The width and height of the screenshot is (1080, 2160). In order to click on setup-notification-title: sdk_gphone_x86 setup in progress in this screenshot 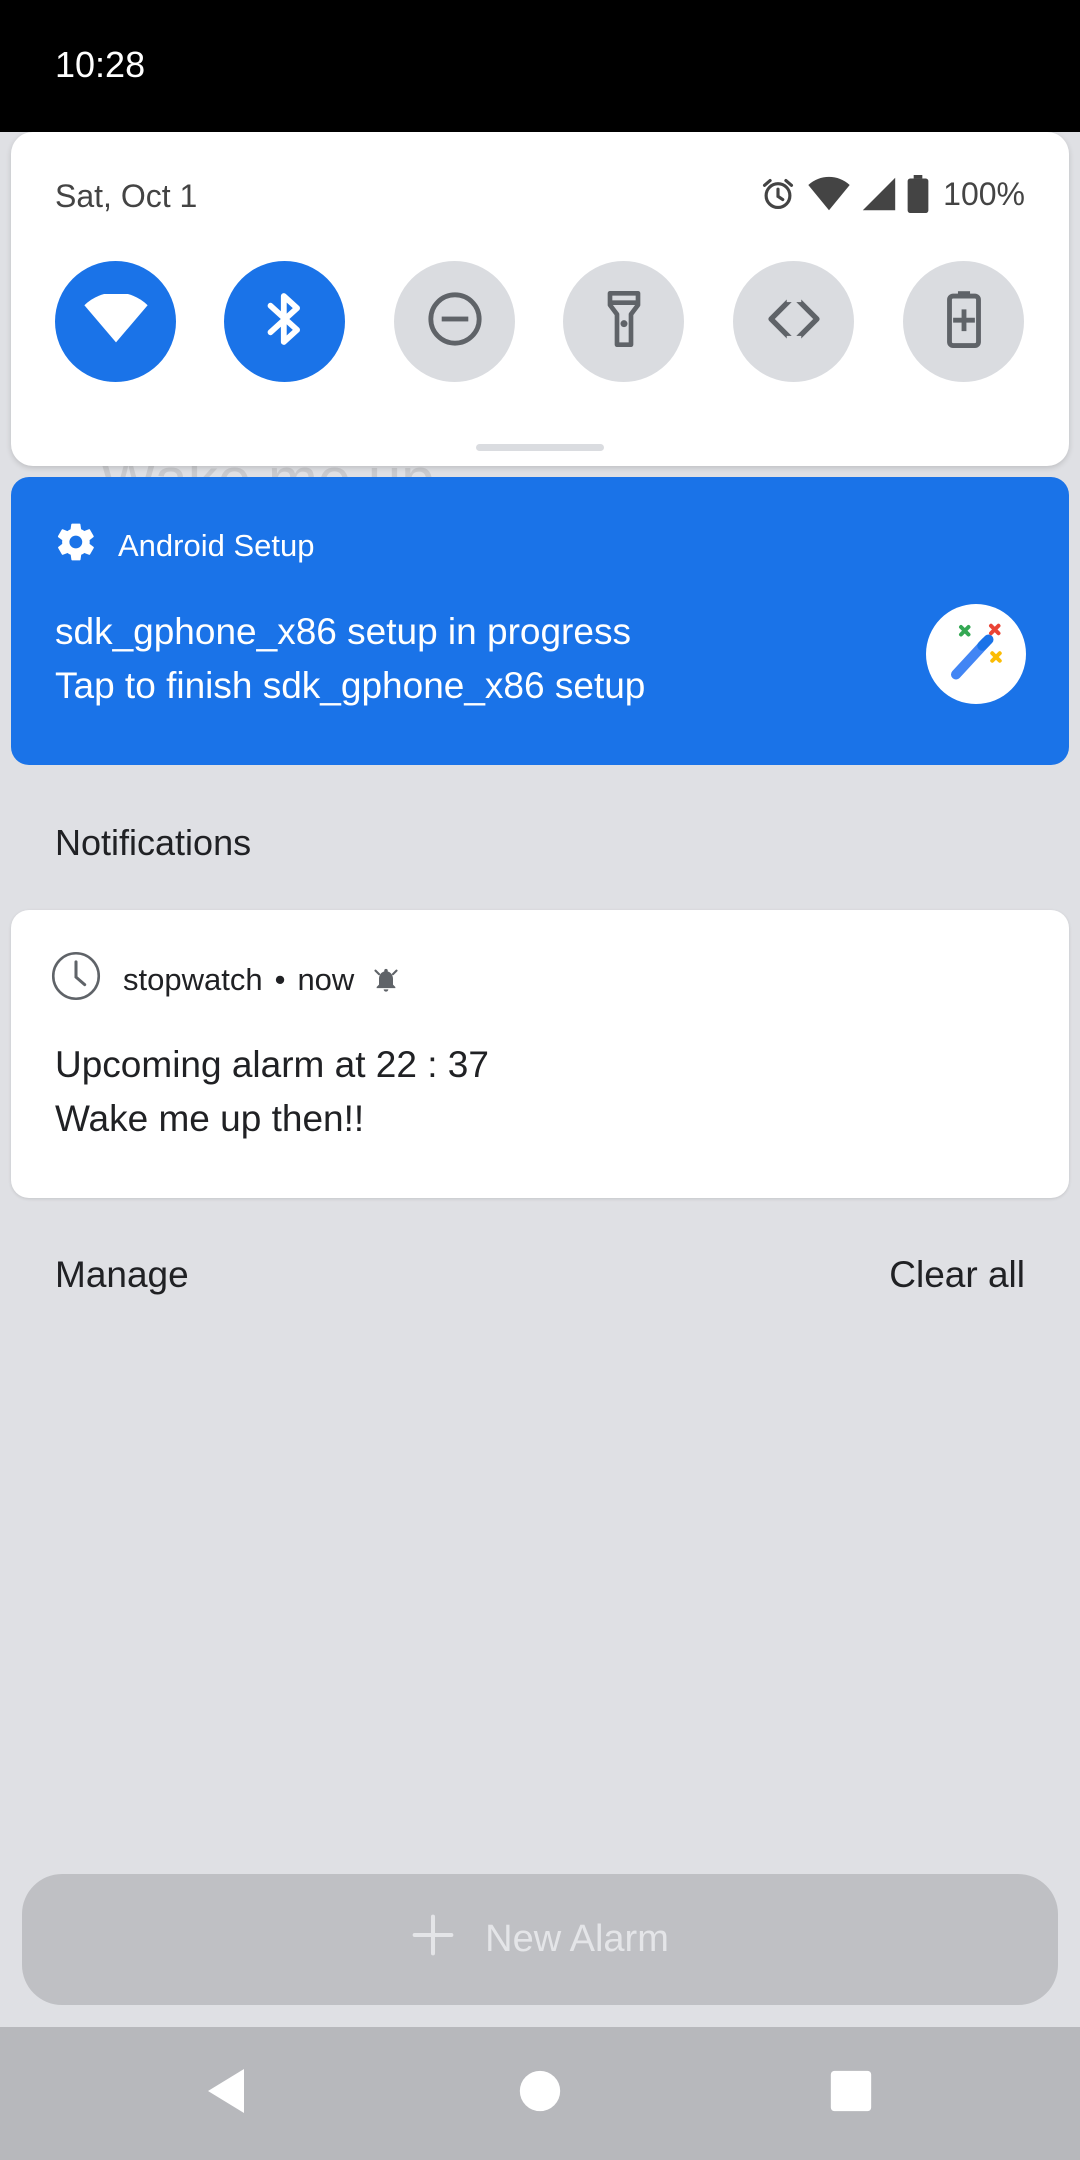, I will do `click(343, 631)`.